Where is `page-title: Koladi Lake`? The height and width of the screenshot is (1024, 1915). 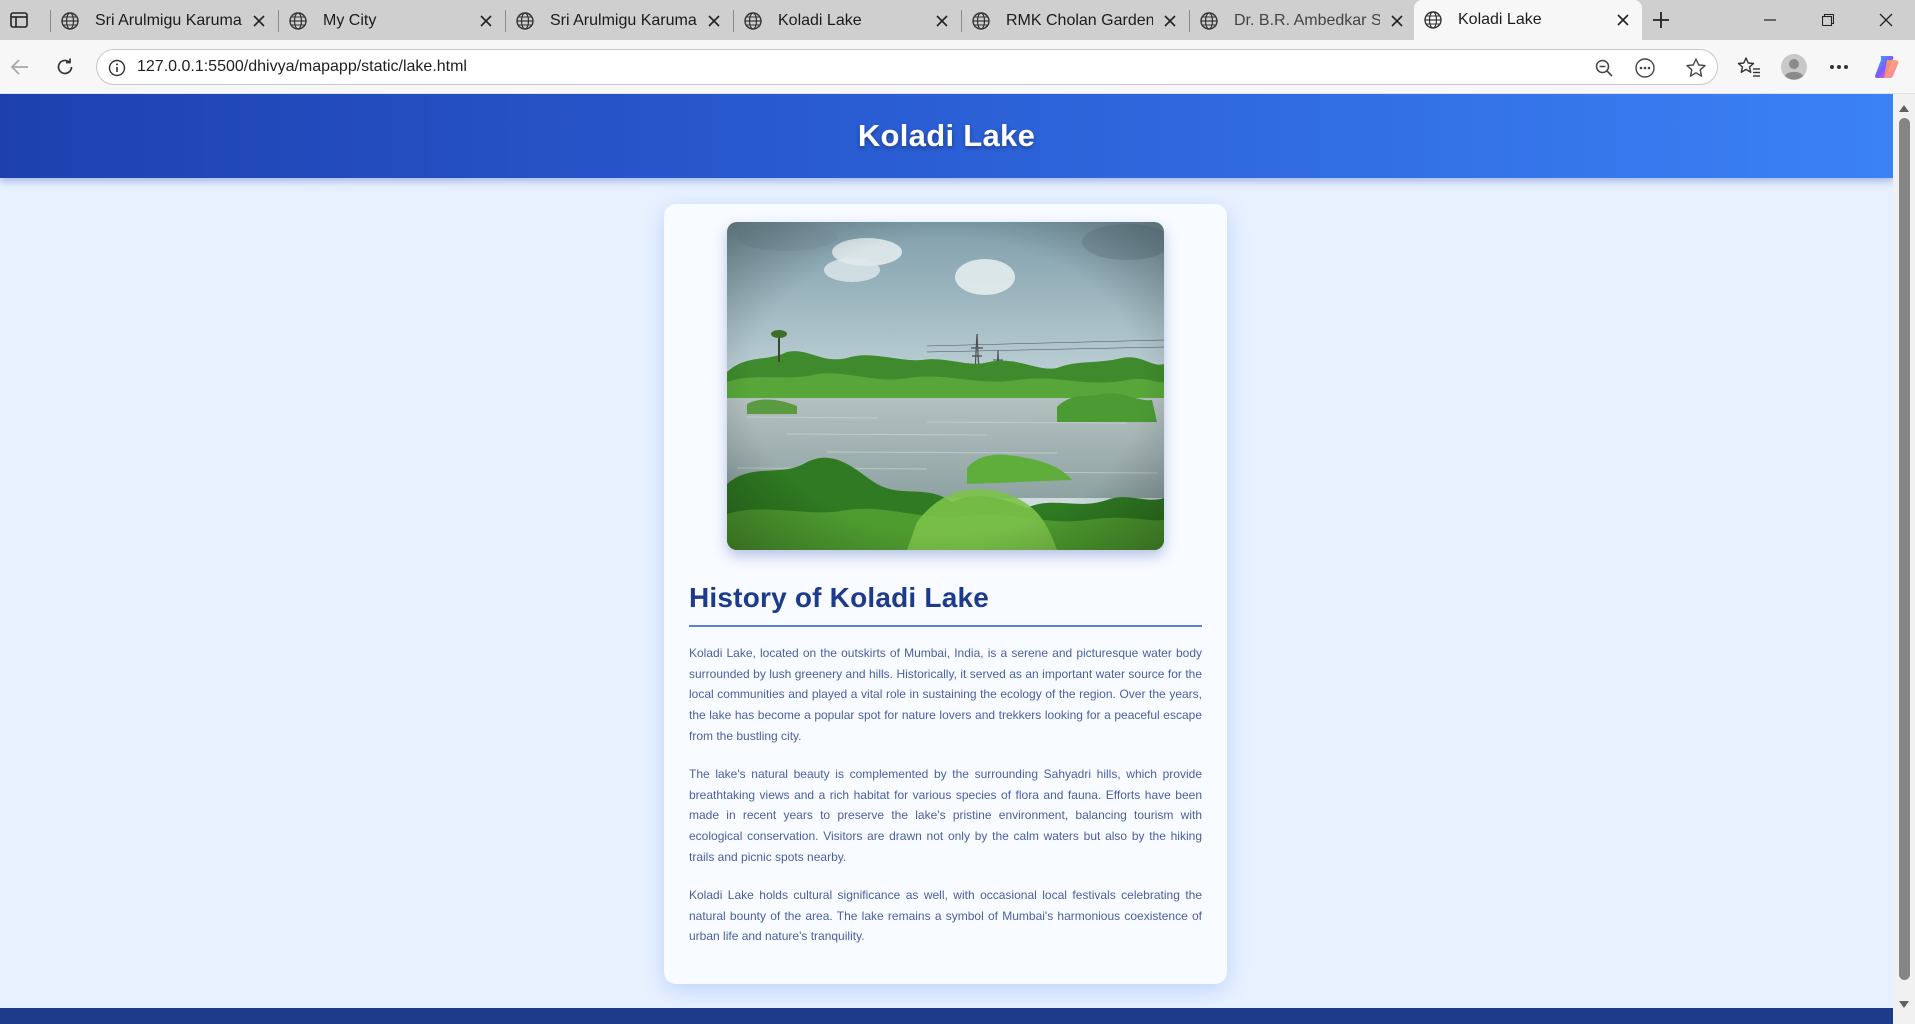
page-title: Koladi Lake is located at coordinates (946, 135).